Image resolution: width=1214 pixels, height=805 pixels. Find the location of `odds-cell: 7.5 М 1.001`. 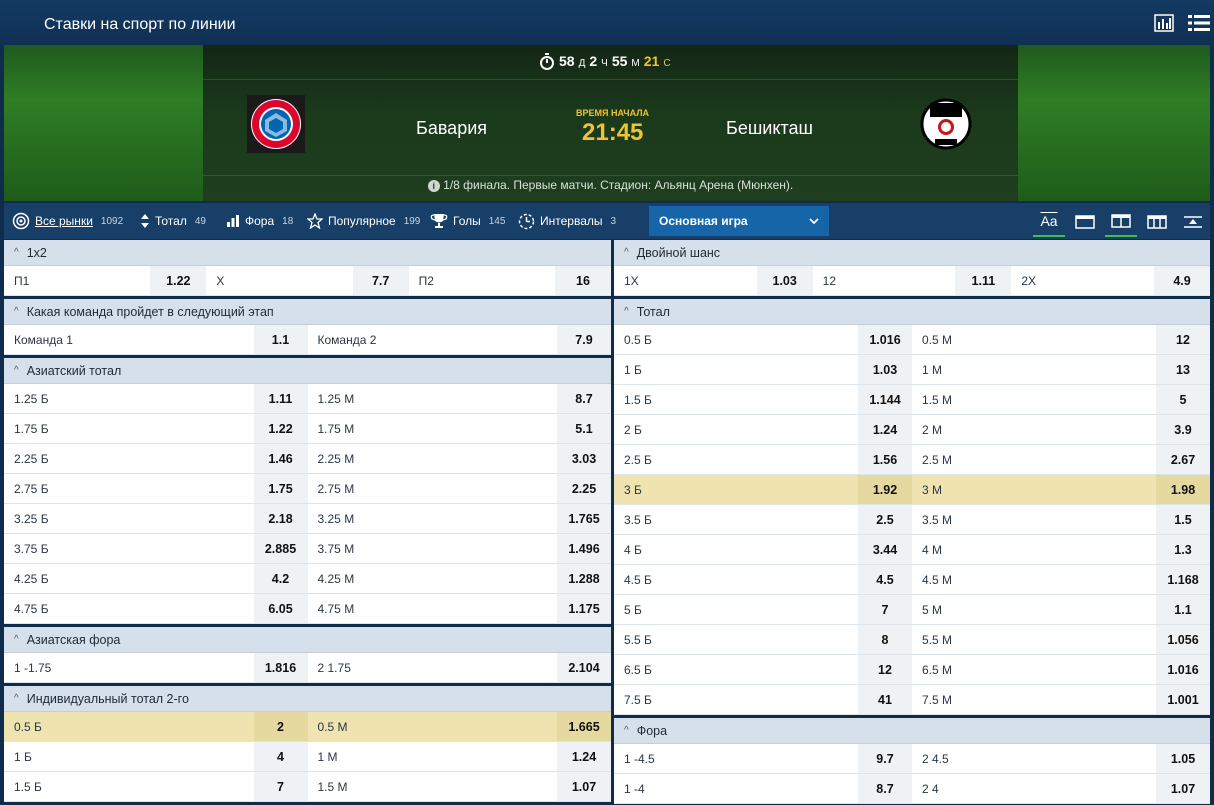

odds-cell: 7.5 М 1.001 is located at coordinates (1061, 699).